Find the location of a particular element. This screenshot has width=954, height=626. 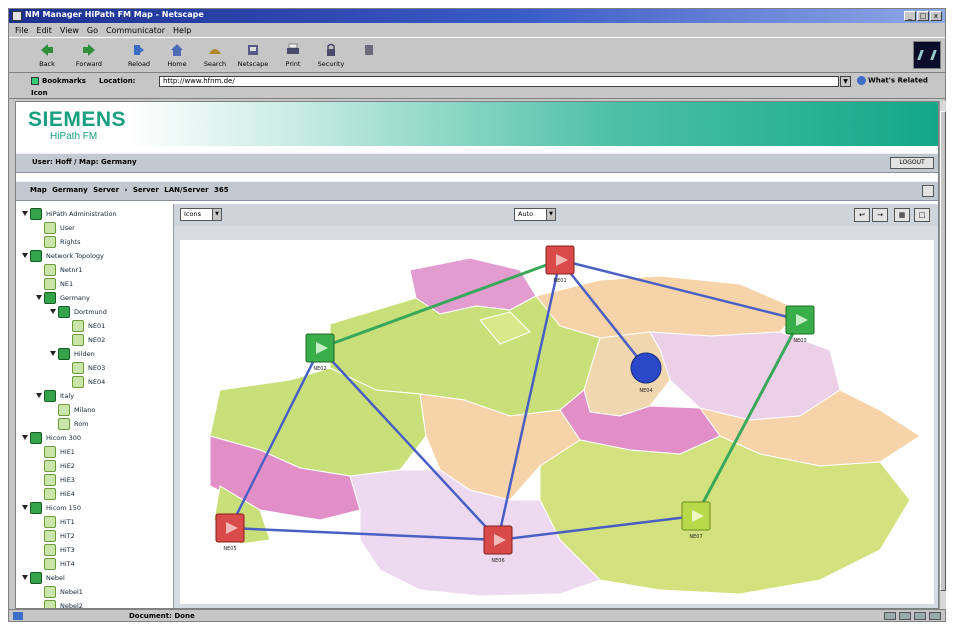

menu-file: File is located at coordinates (21, 30).